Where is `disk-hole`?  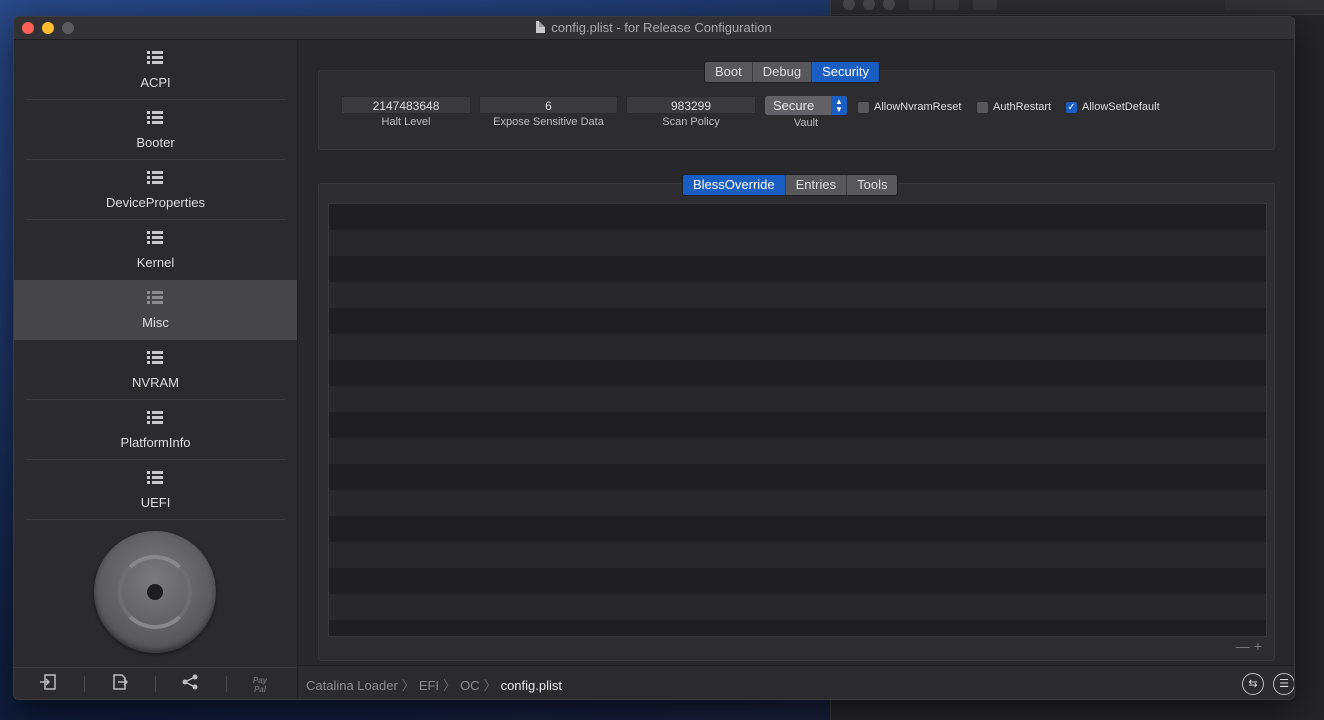 disk-hole is located at coordinates (155, 592).